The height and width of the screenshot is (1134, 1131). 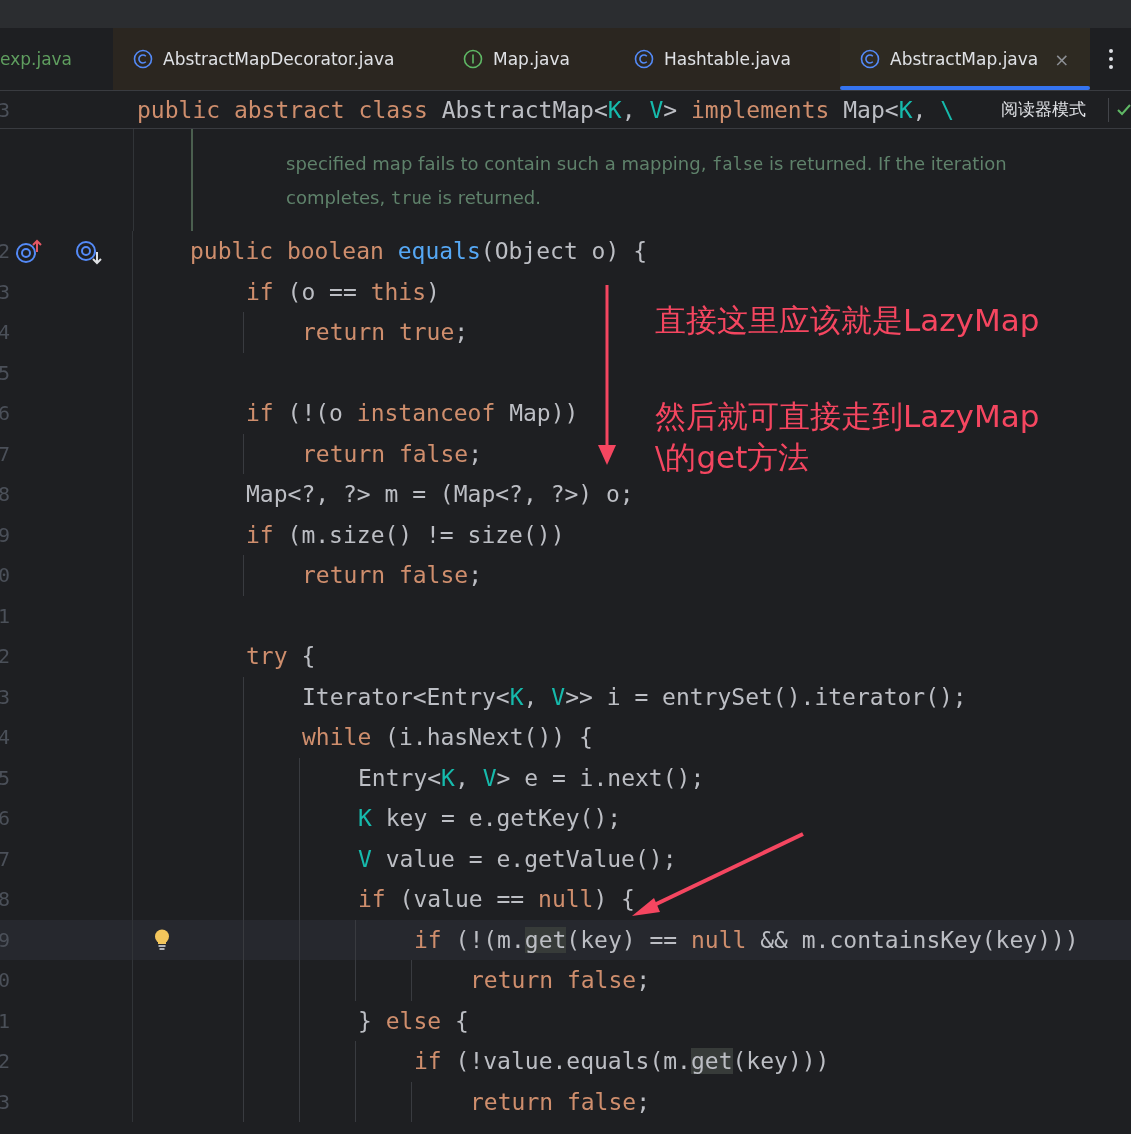 What do you see at coordinates (517, 858) in the screenshot?
I see `code-line: V value = e.getValue();` at bounding box center [517, 858].